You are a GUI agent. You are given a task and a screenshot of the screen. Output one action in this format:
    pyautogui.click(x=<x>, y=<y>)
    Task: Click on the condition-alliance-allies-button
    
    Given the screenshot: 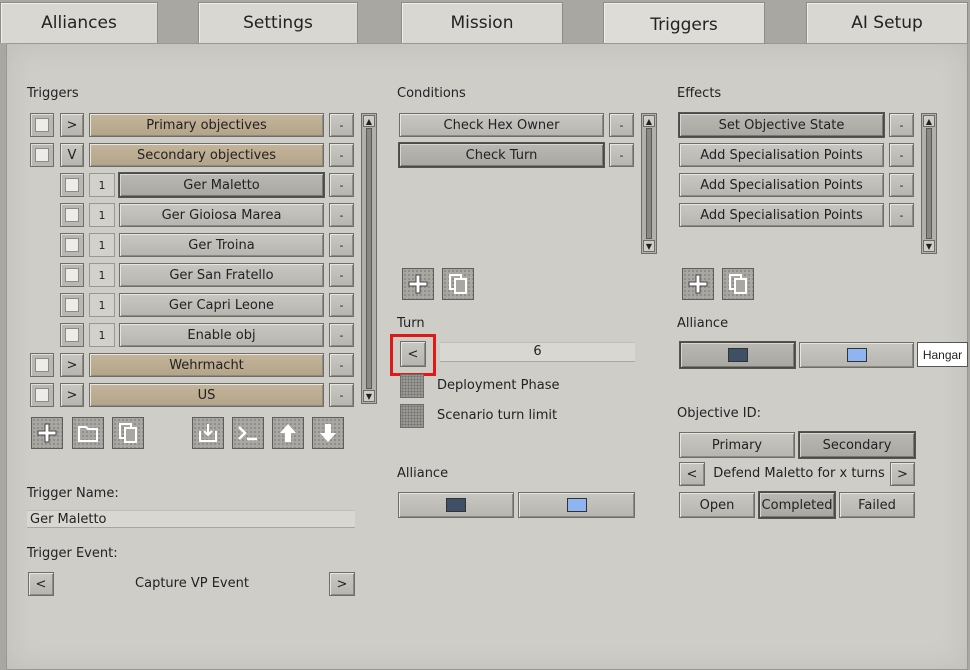 What is the action you would take?
    pyautogui.click(x=576, y=505)
    